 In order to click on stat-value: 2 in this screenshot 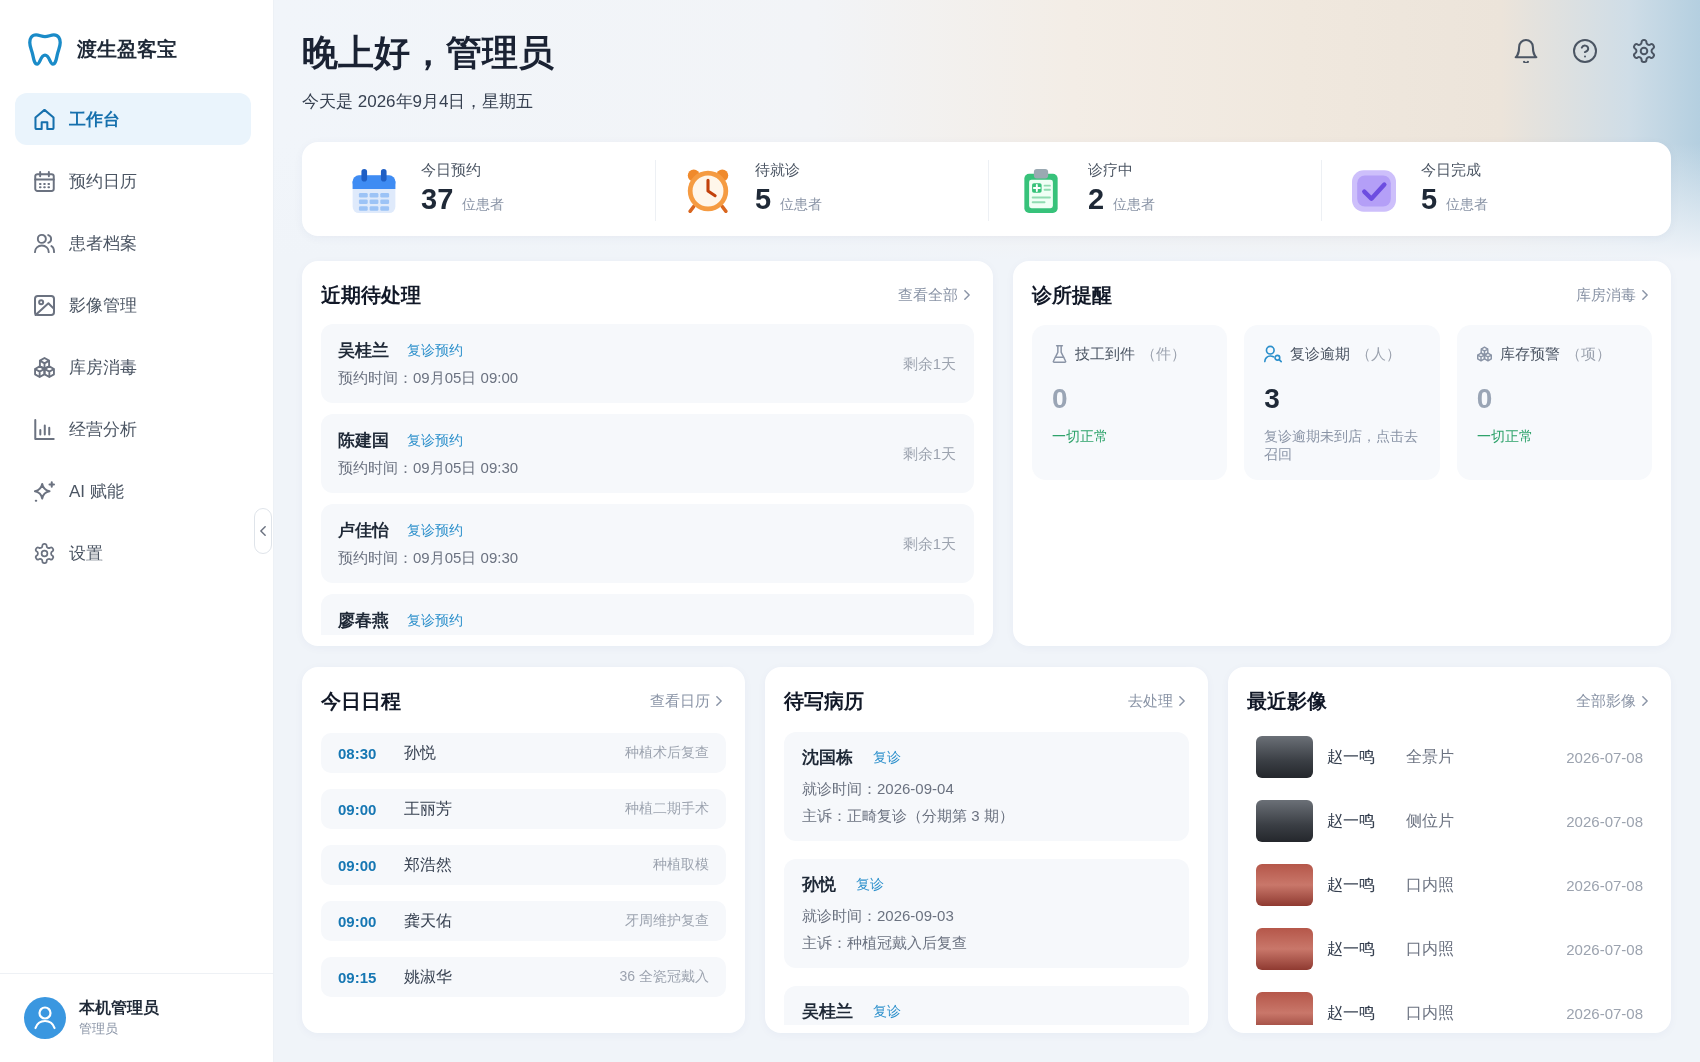, I will do `click(1096, 199)`.